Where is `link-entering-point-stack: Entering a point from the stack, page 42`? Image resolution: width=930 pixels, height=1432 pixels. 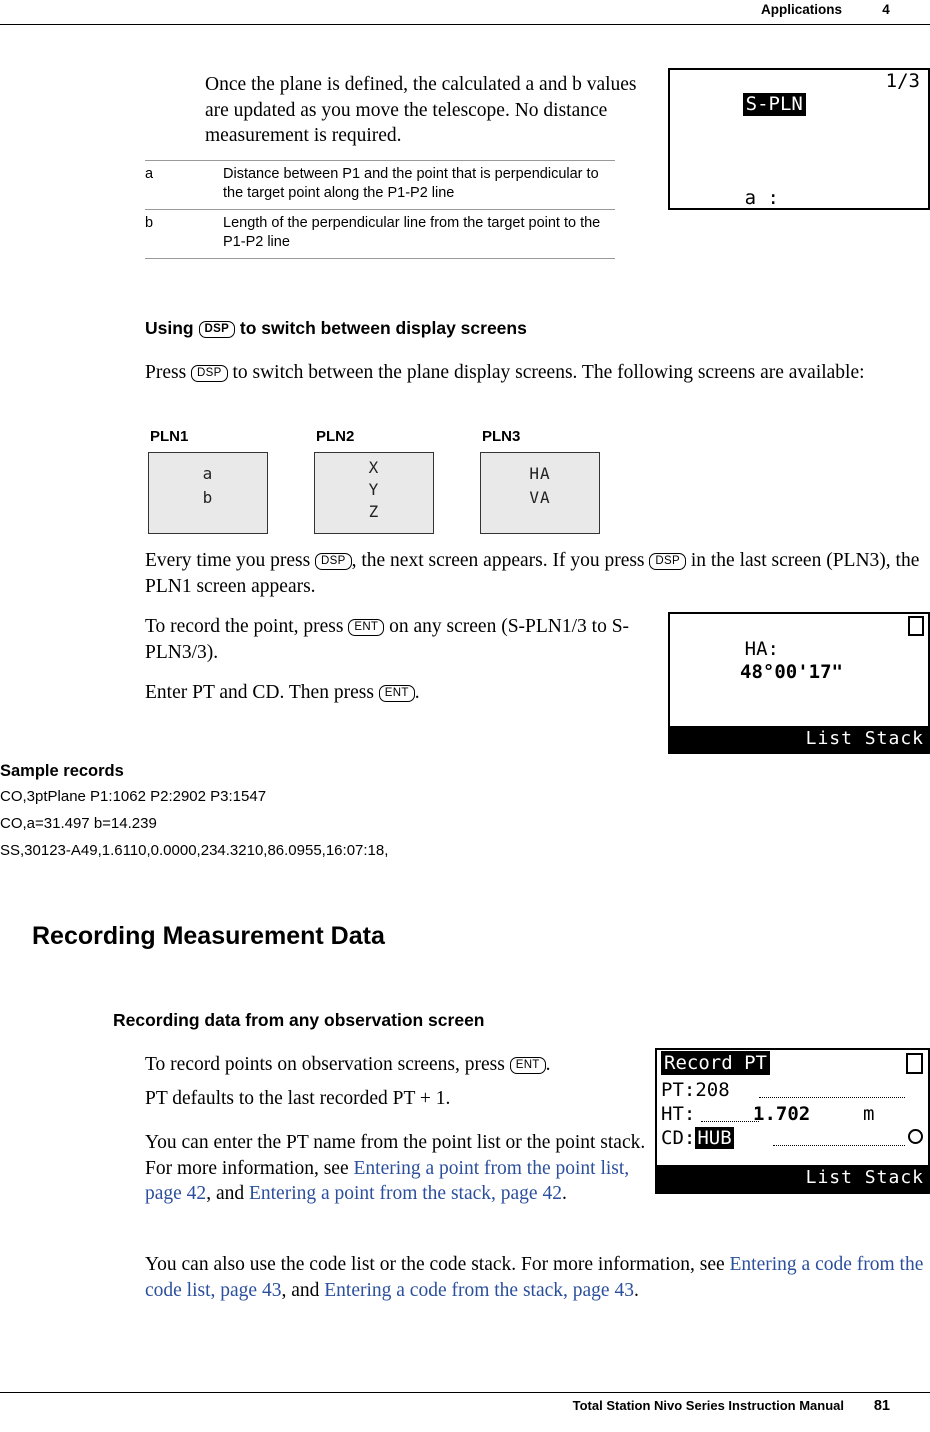 link-entering-point-stack: Entering a point from the stack, page 42 is located at coordinates (405, 1193).